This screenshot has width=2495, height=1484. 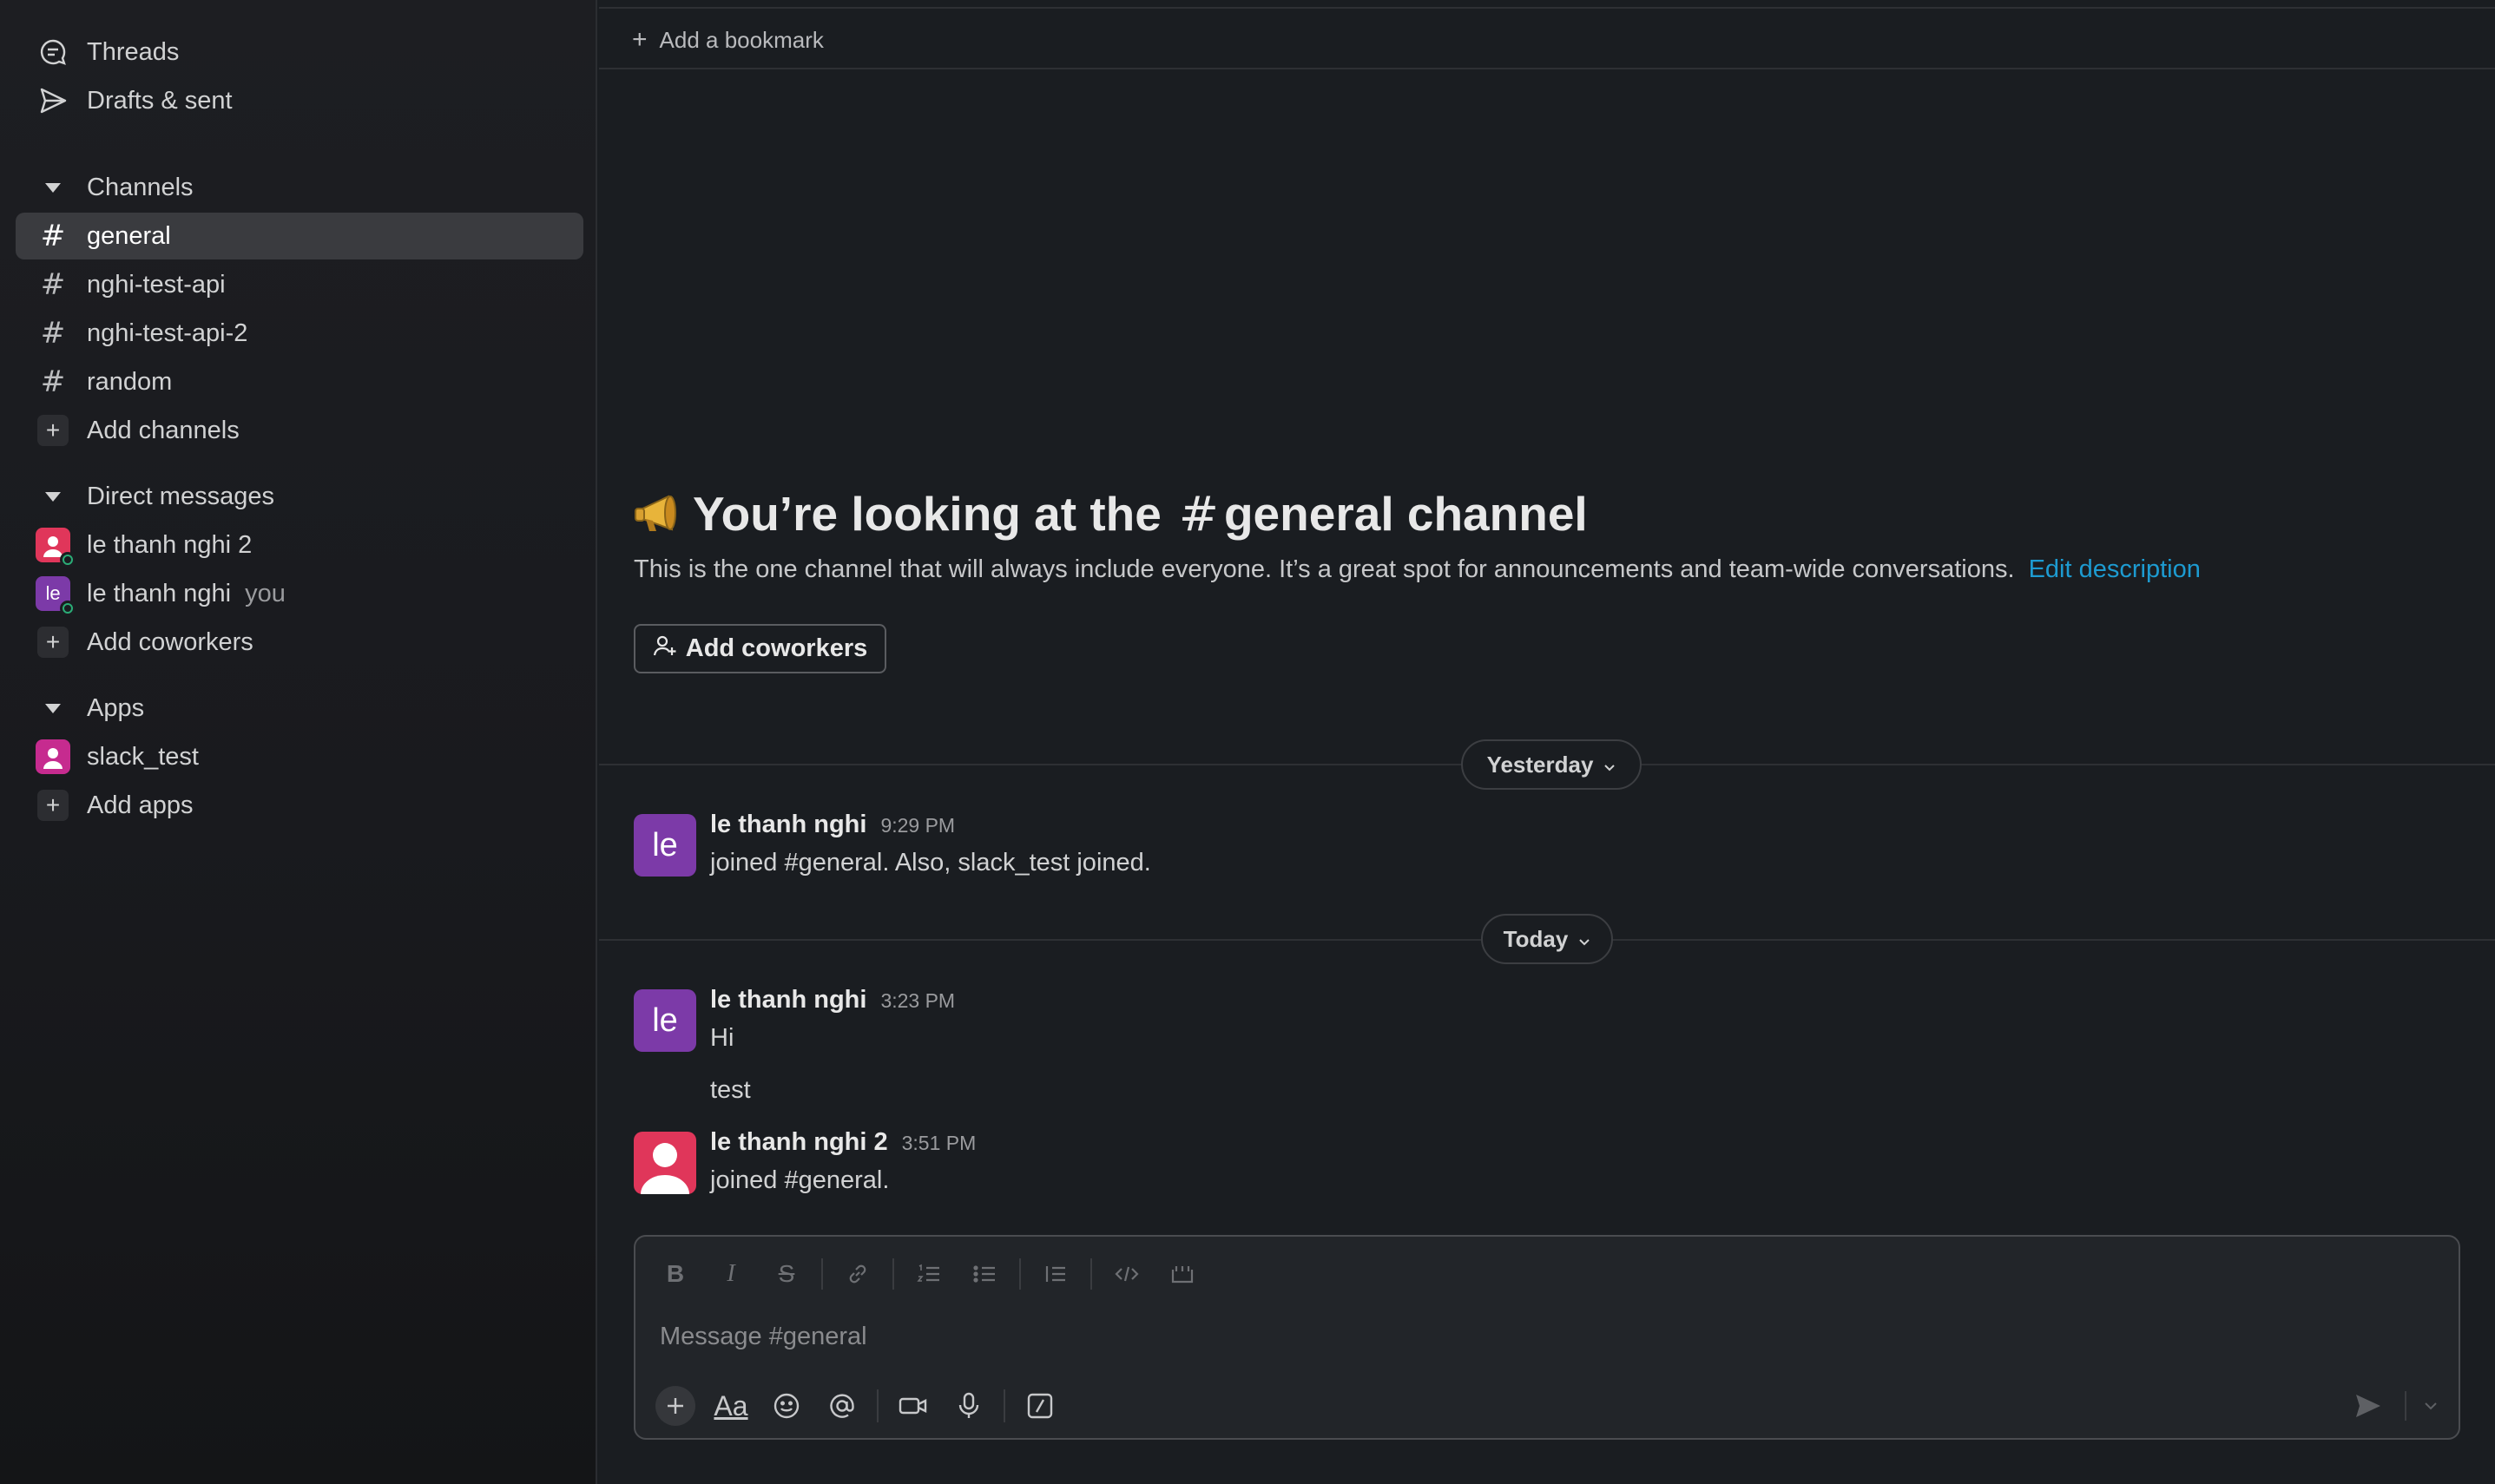 What do you see at coordinates (917, 1001) in the screenshot?
I see `message-timestamp: 3:23 PM` at bounding box center [917, 1001].